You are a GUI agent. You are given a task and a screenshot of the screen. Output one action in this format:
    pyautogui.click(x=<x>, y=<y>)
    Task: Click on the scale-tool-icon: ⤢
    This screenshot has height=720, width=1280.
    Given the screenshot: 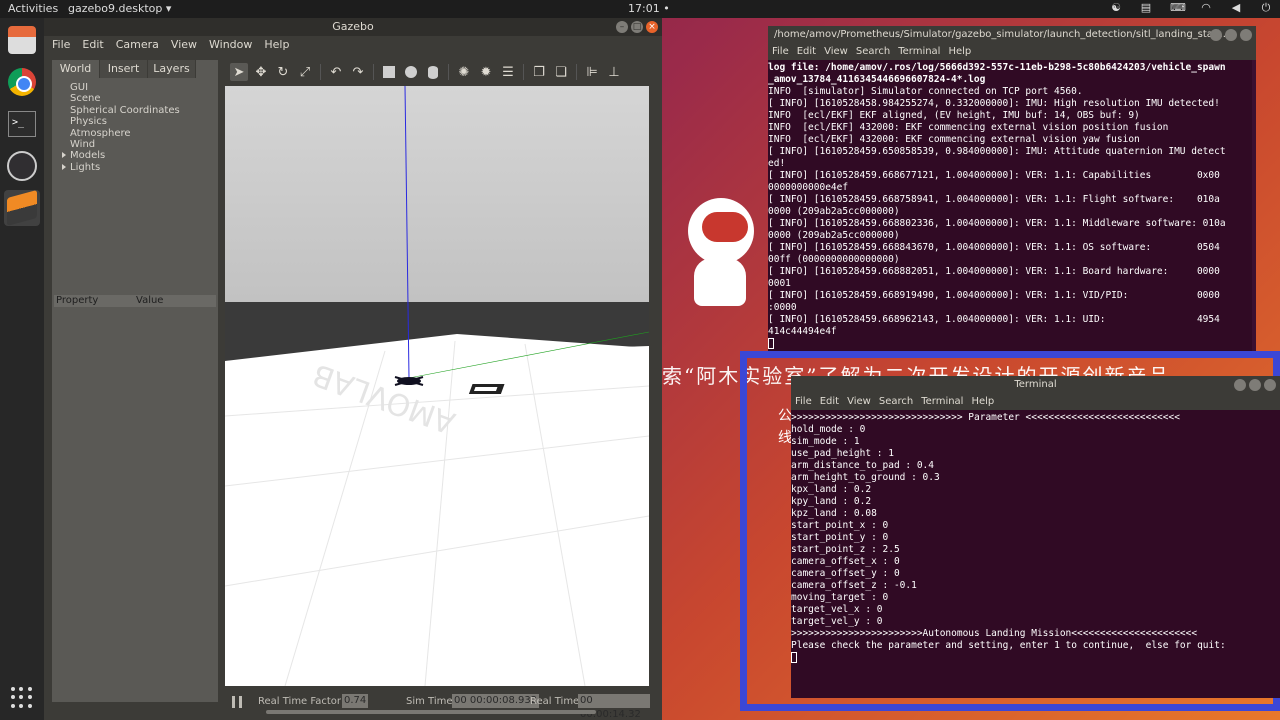 What is the action you would take?
    pyautogui.click(x=305, y=72)
    